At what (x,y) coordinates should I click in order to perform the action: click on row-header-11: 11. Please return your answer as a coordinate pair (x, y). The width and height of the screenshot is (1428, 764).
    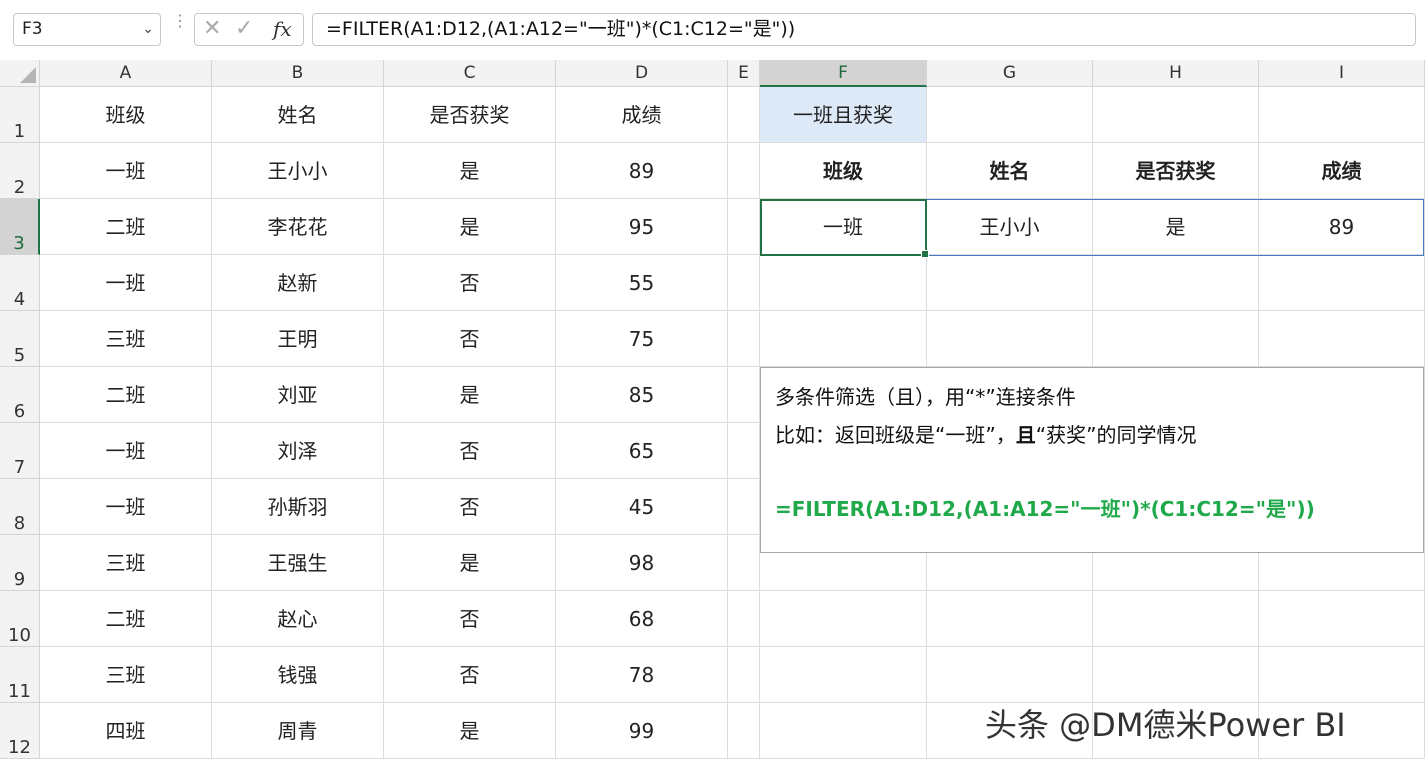
    Looking at the image, I should click on (20, 675).